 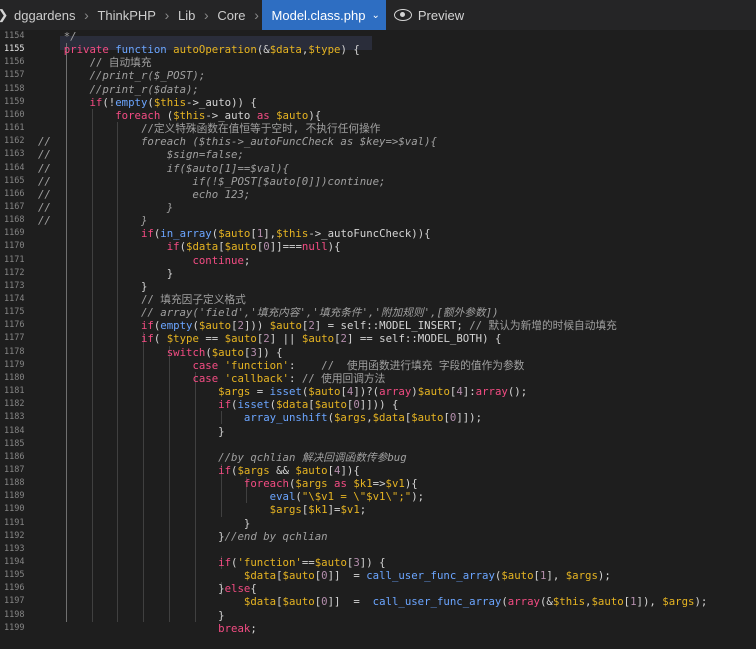 I want to click on breadcrumb-item-core: Core, so click(x=231, y=15).